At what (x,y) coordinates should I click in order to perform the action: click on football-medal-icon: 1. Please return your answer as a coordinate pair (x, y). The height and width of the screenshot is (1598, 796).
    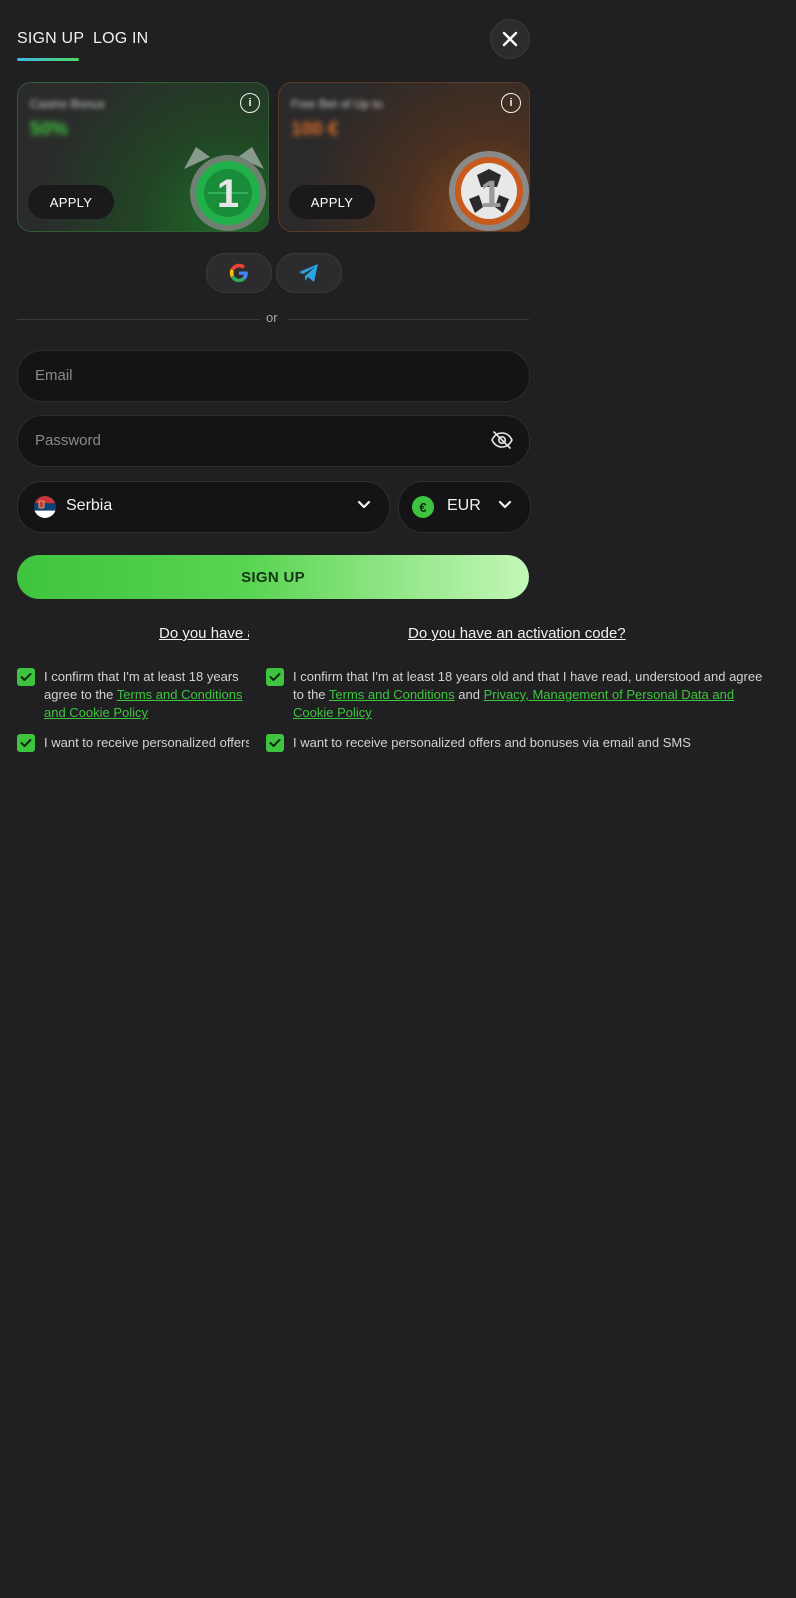
    Looking at the image, I should click on (489, 191).